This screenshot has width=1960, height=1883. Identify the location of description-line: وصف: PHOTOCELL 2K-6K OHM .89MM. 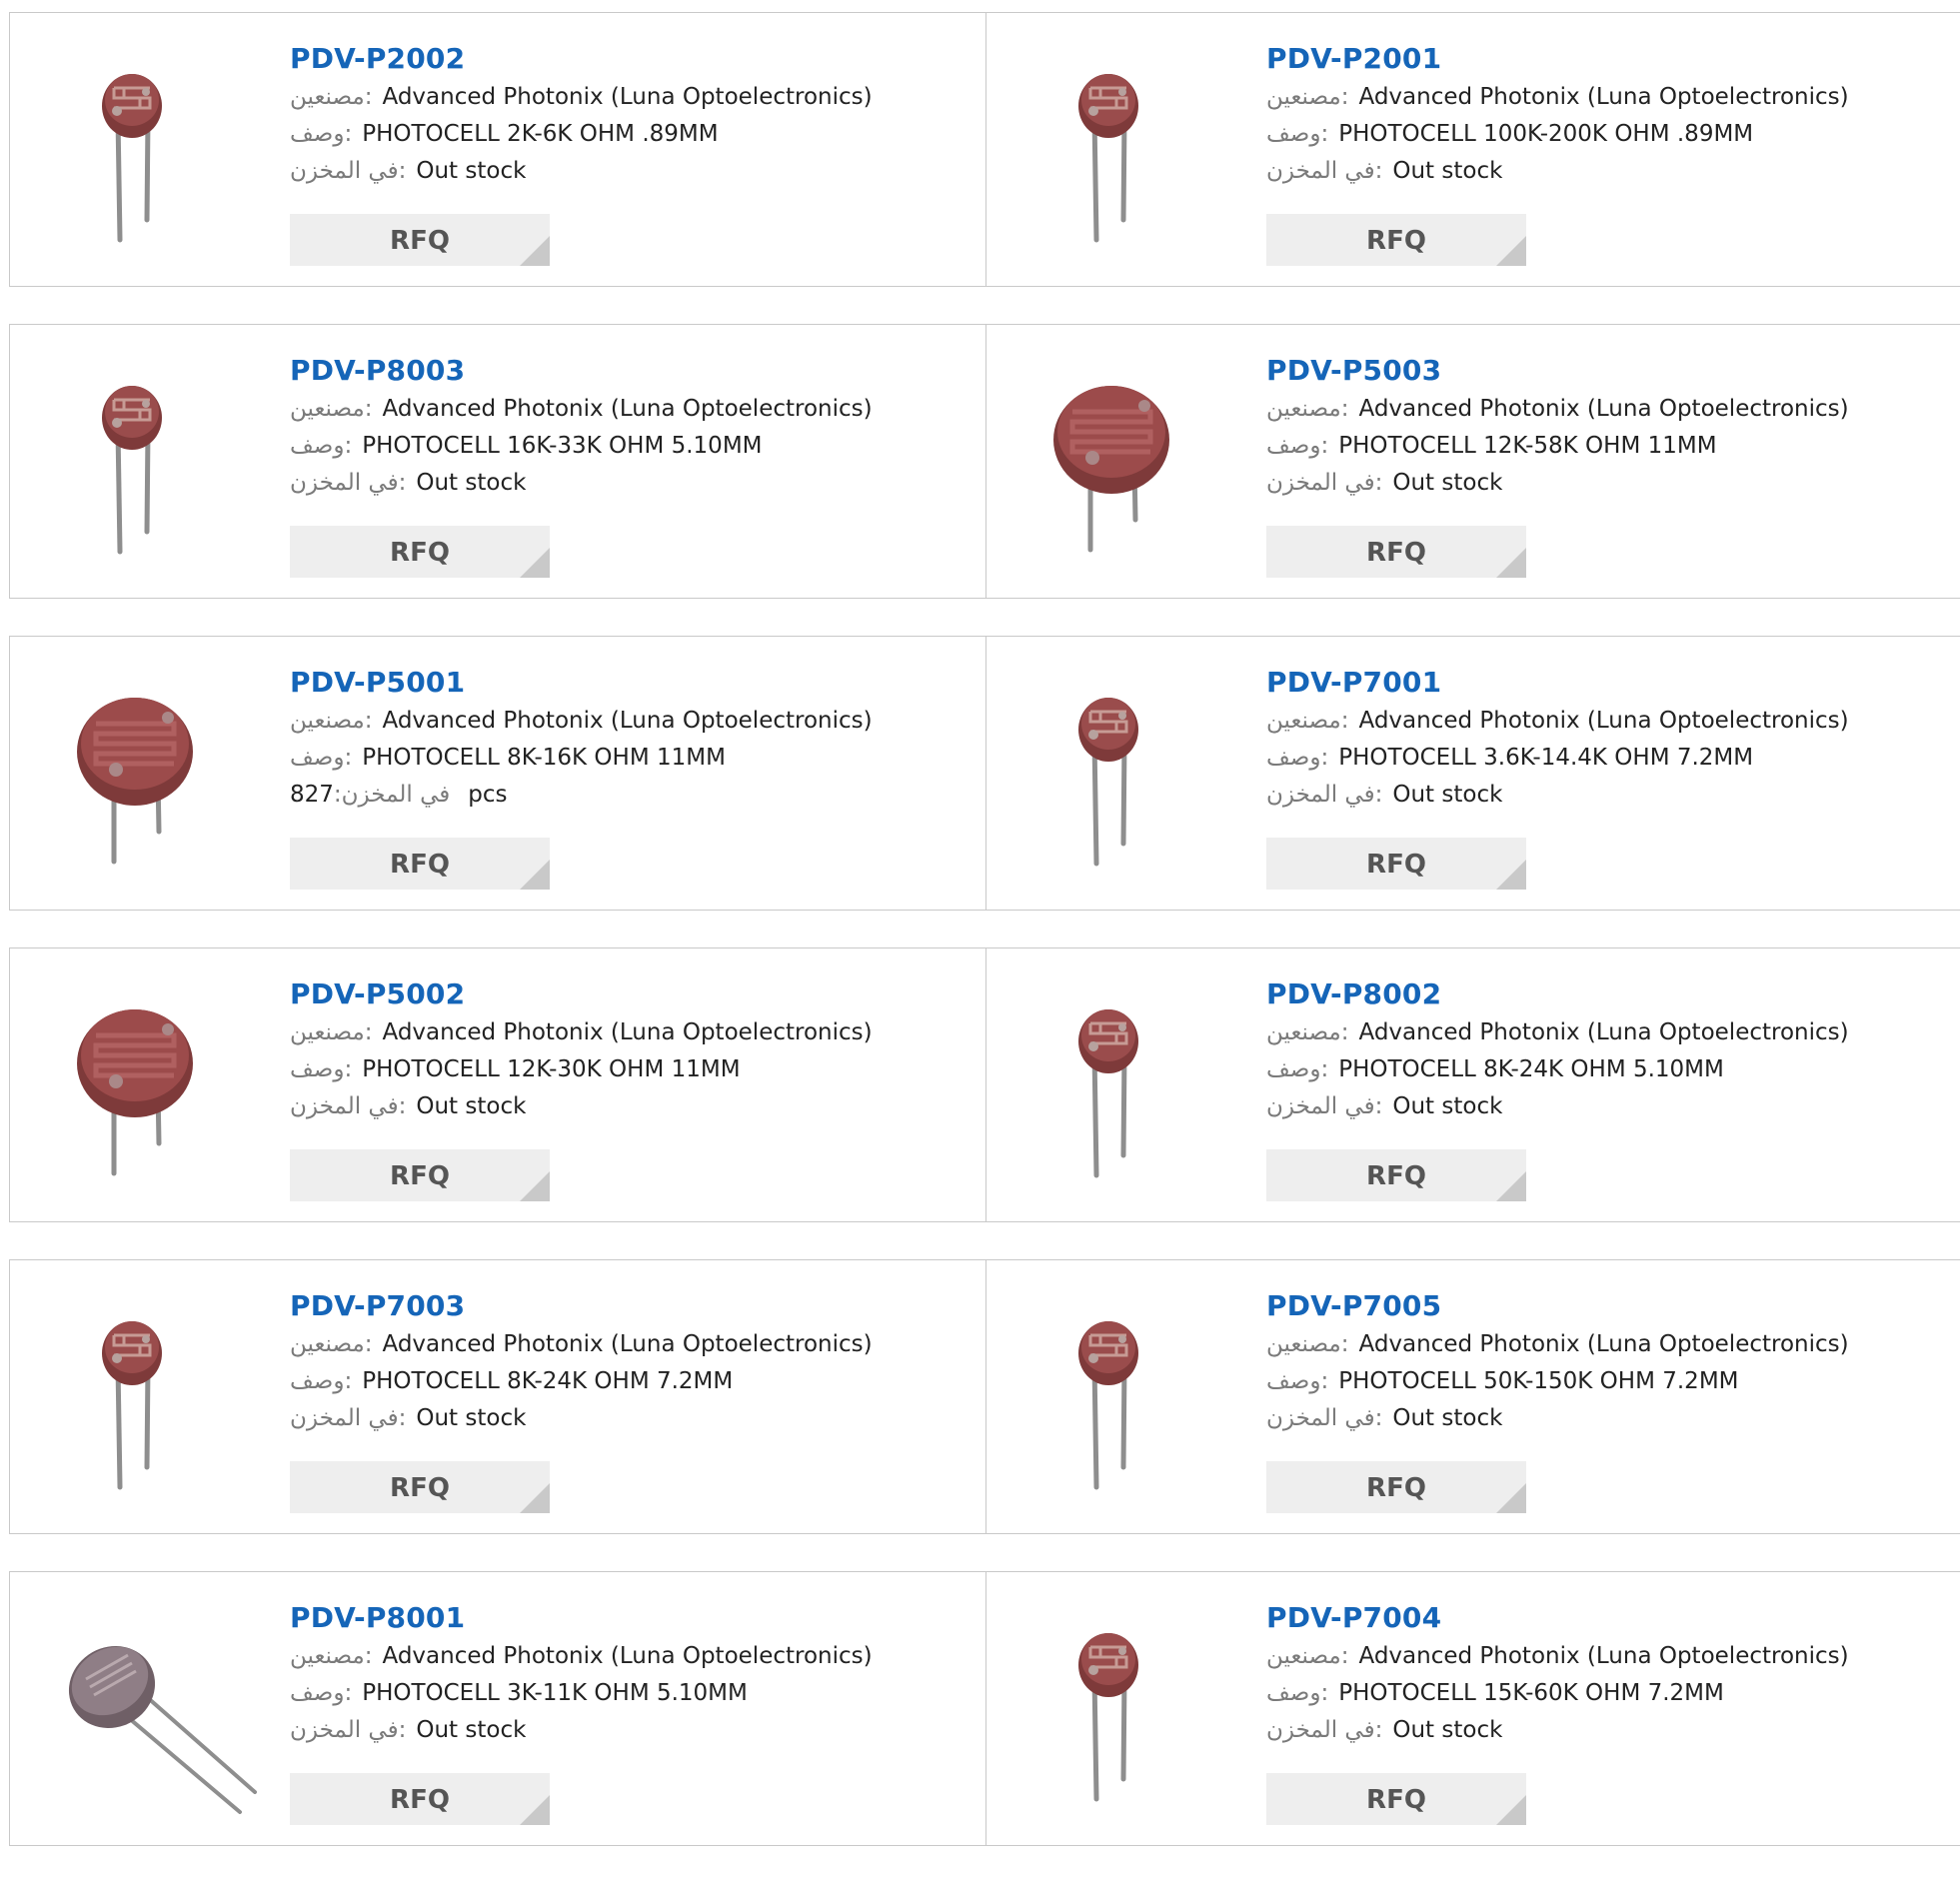
(630, 134).